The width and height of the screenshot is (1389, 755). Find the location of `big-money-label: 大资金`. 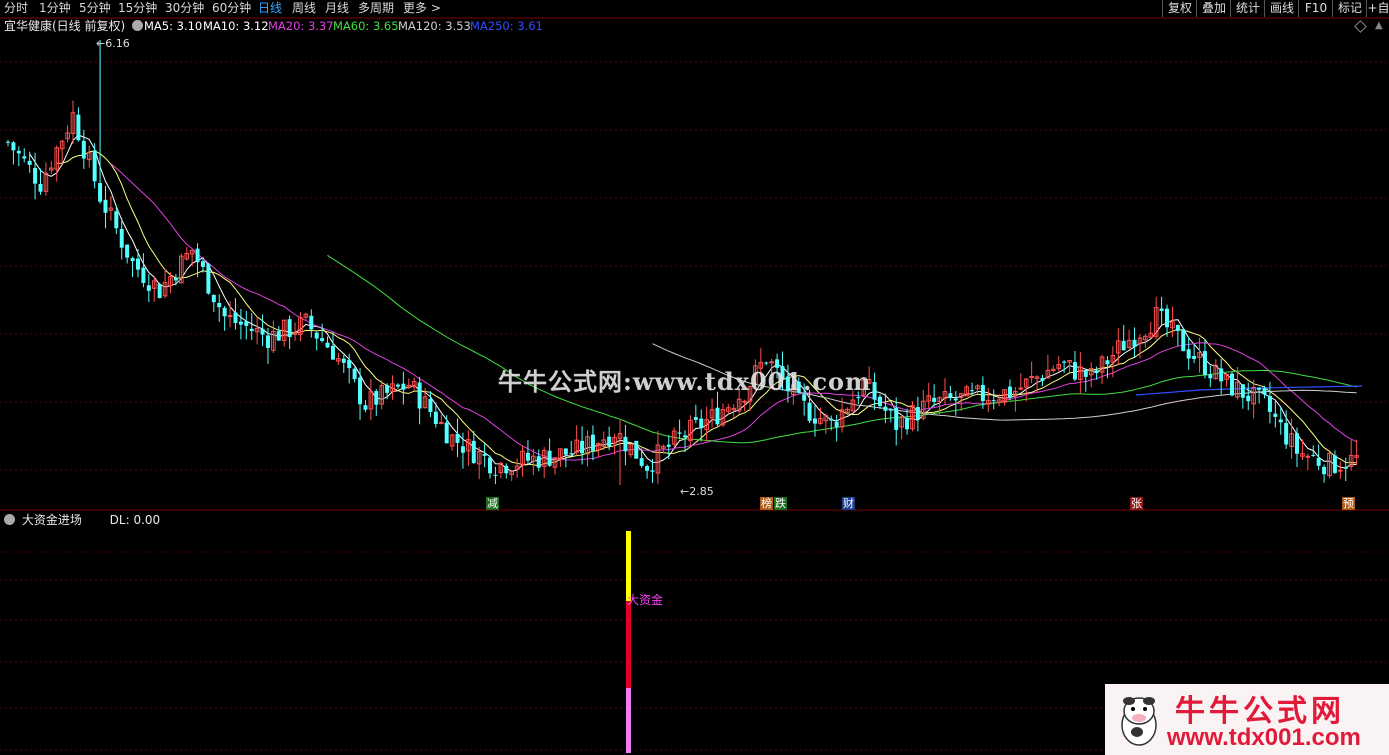

big-money-label: 大资金 is located at coordinates (645, 600).